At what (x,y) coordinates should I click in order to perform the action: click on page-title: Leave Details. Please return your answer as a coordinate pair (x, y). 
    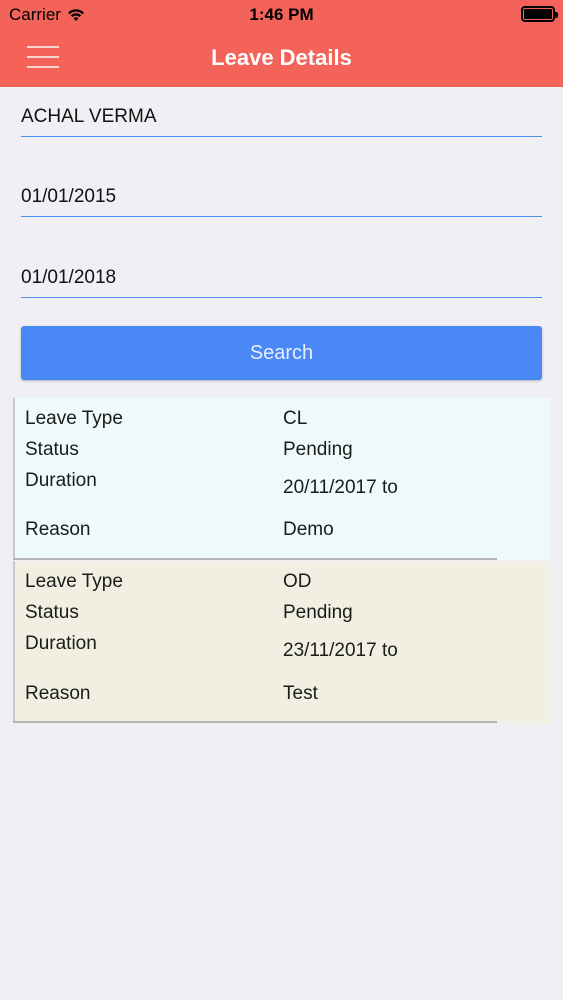
    Looking at the image, I should click on (281, 57).